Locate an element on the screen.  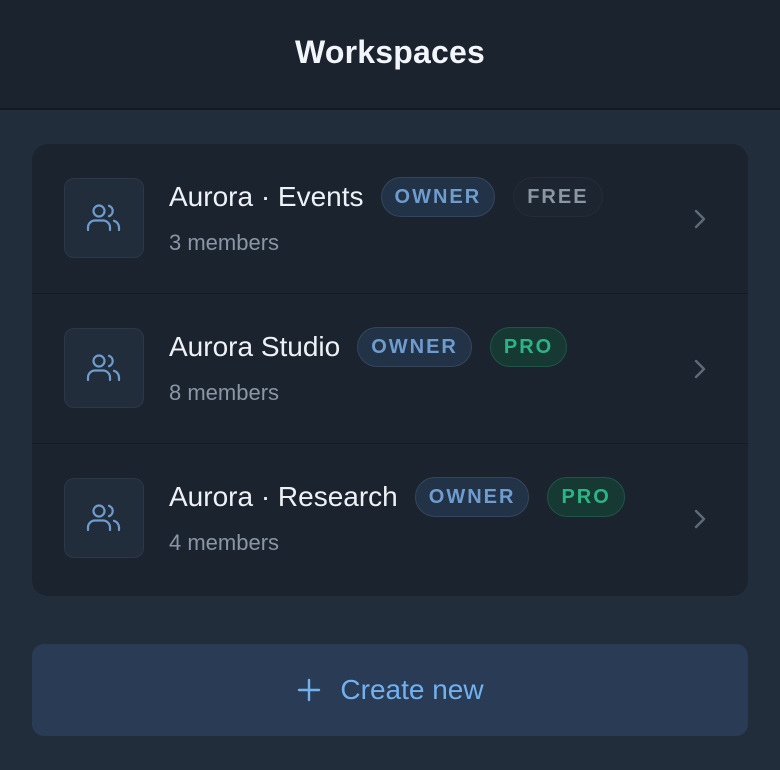
workspace-name: Aurora · Events is located at coordinates (266, 196).